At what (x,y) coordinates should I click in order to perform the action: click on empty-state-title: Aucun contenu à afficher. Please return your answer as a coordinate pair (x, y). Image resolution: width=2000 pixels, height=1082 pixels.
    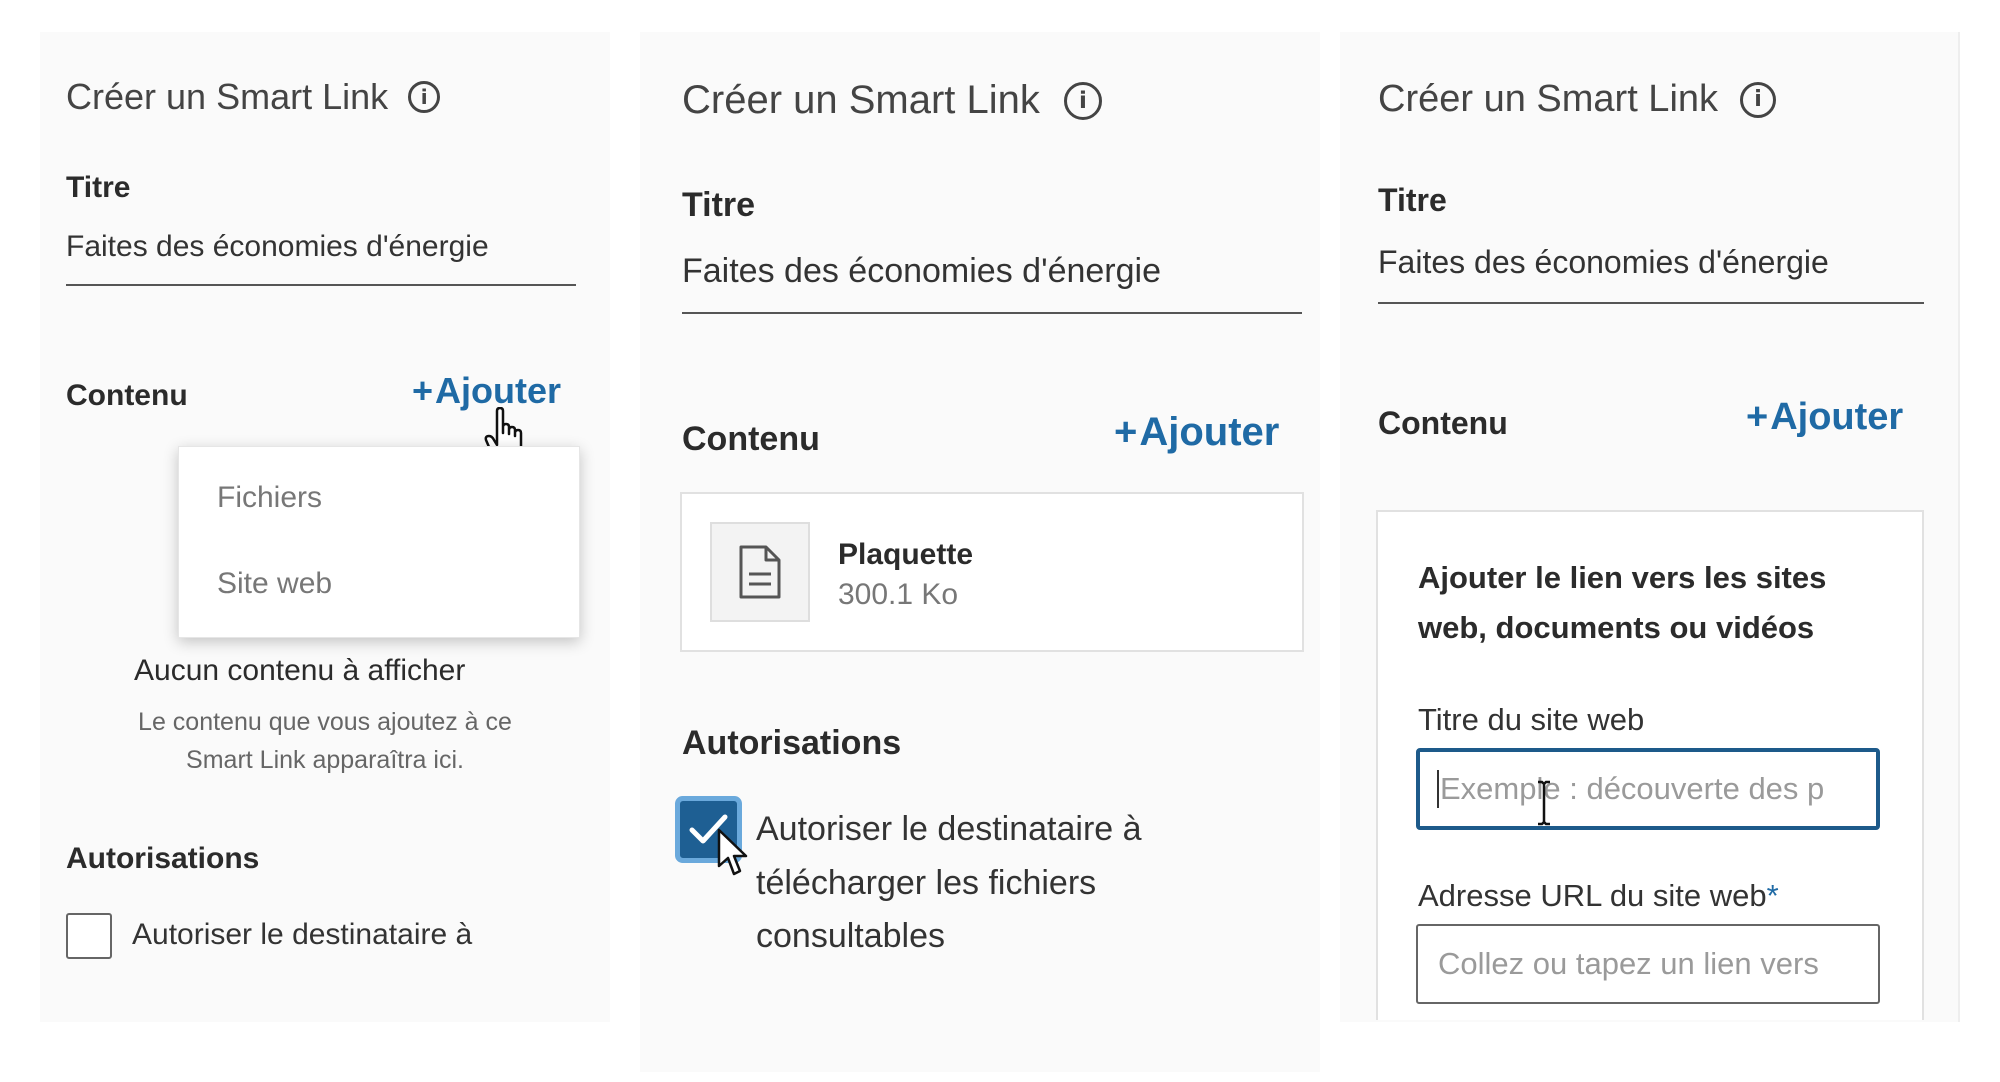
    Looking at the image, I should click on (300, 670).